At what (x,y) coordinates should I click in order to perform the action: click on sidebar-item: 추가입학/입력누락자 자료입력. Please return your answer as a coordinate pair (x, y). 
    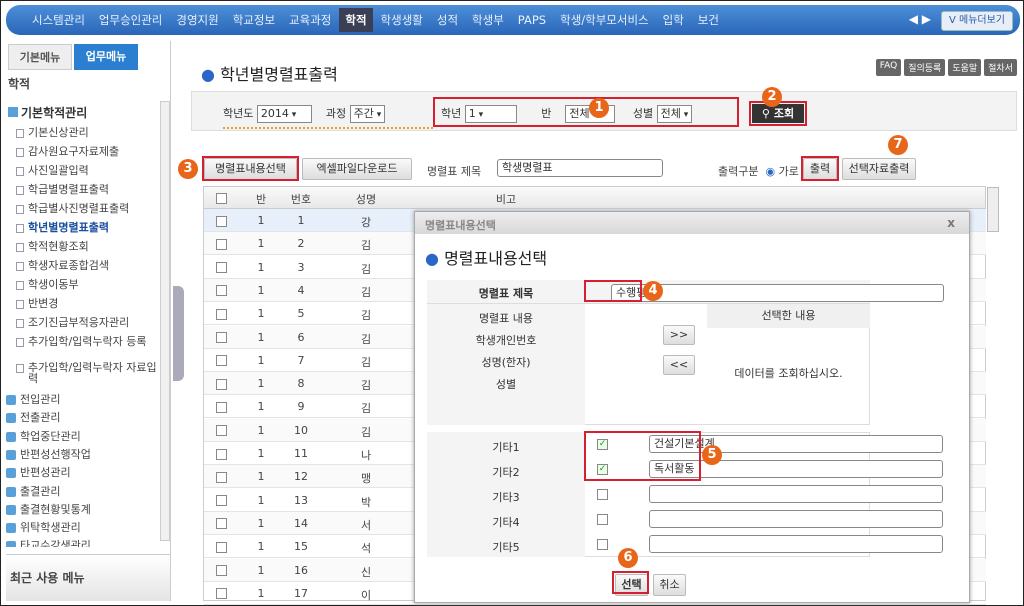
    Looking at the image, I should click on (87, 373).